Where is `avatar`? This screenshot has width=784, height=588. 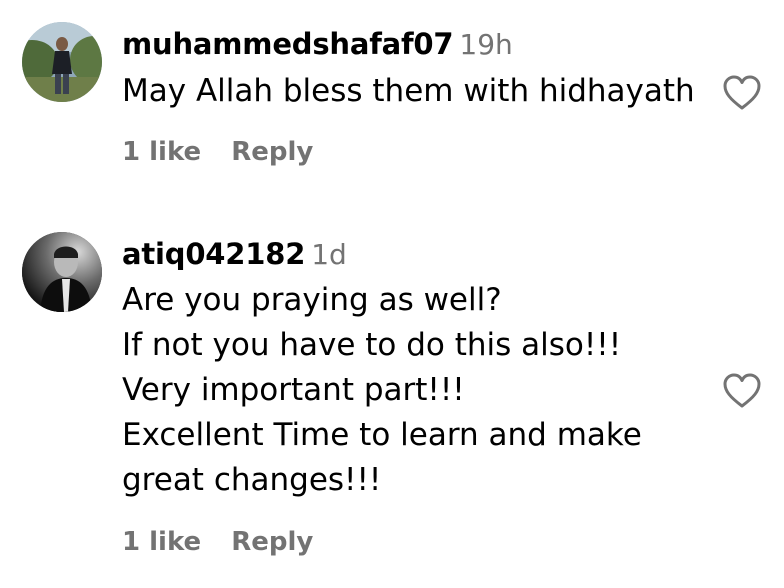
avatar is located at coordinates (62, 272).